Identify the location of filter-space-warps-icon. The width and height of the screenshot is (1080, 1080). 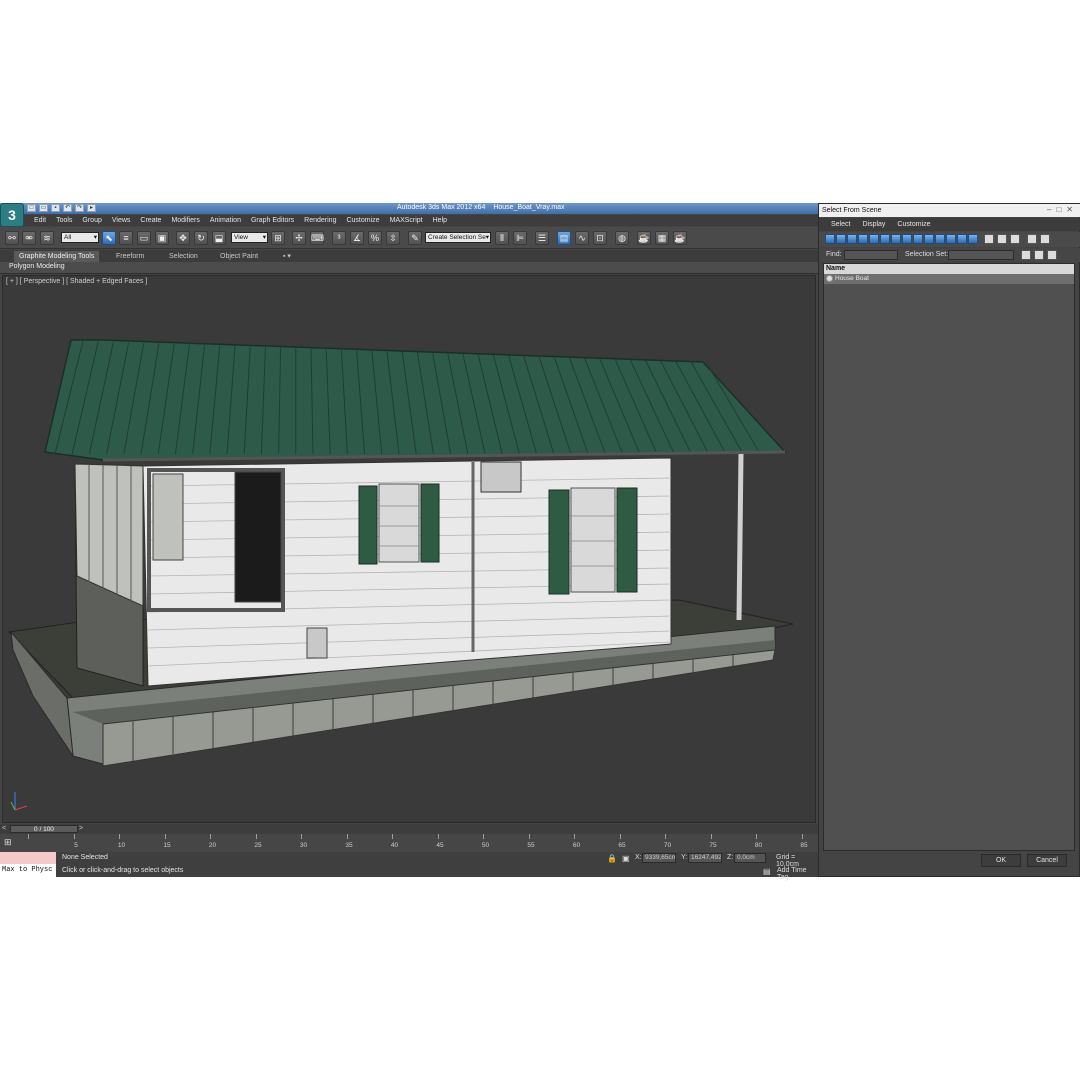
(885, 239).